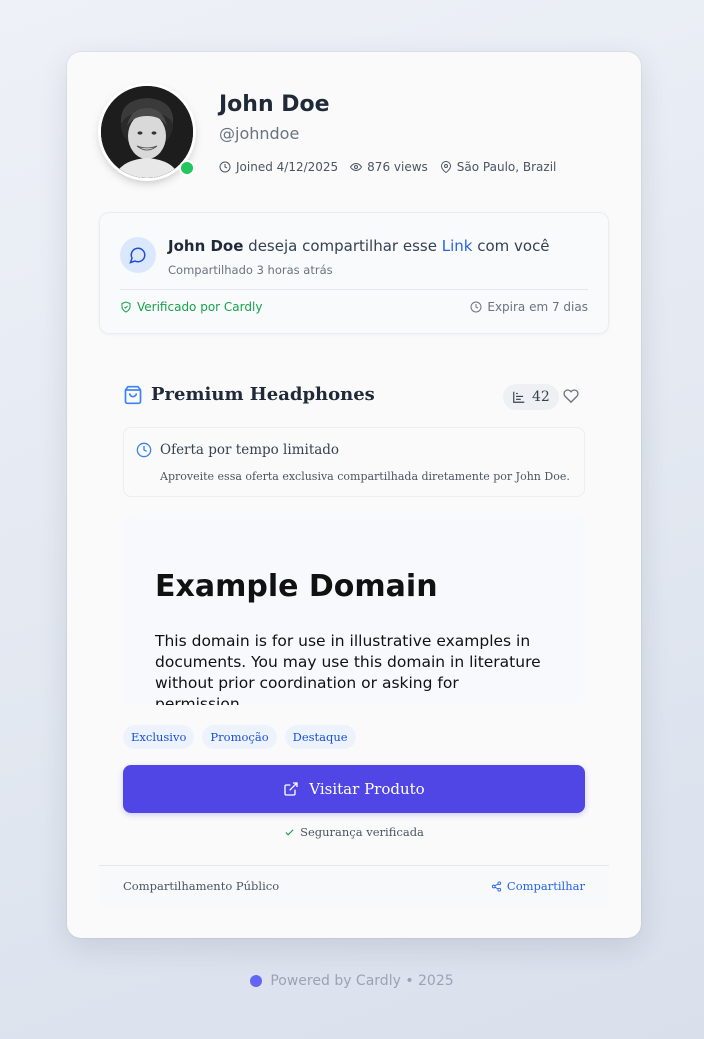 This screenshot has width=704, height=1039. Describe the element at coordinates (342, 246) in the screenshot. I see `share-message-before: deseja compartilhar esse` at that location.